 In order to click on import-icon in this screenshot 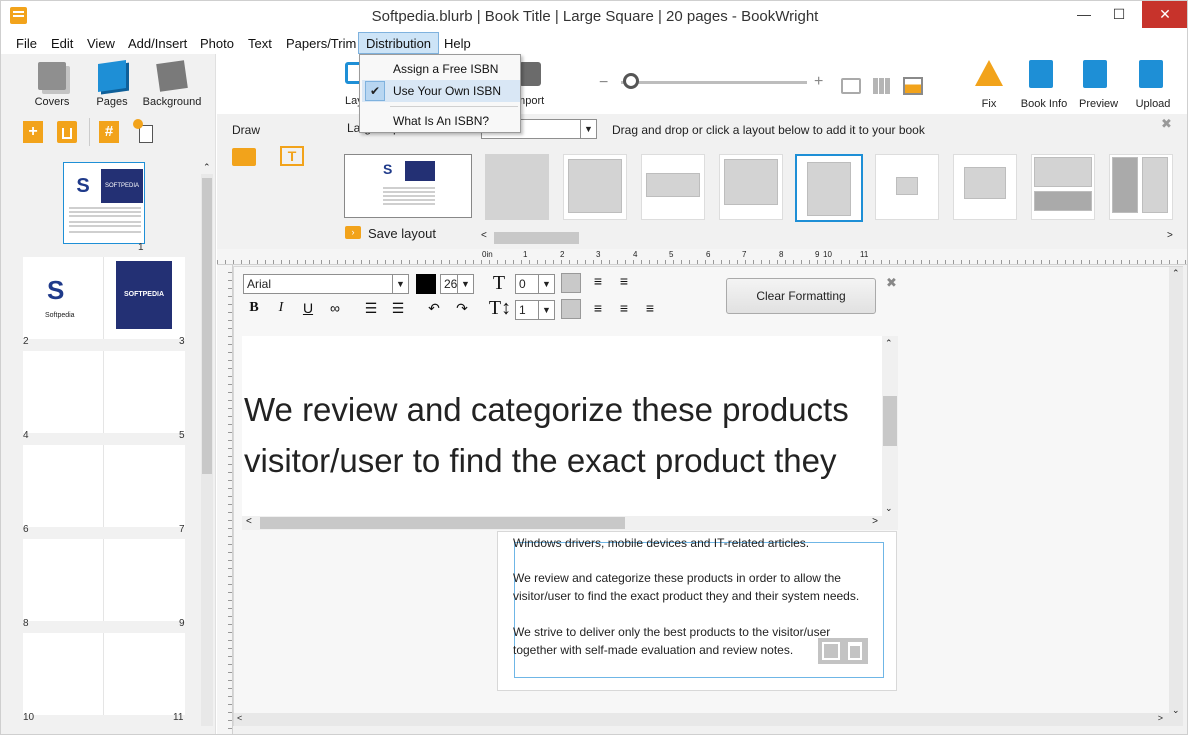, I will do `click(530, 74)`.